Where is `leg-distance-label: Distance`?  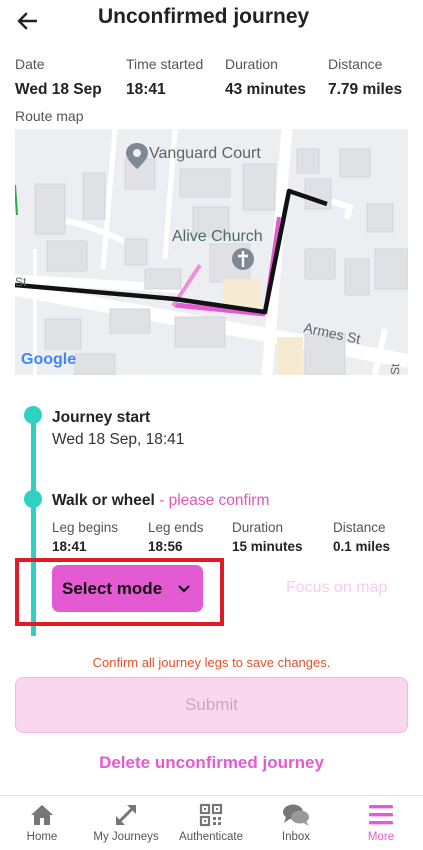
leg-distance-label: Distance is located at coordinates (359, 527).